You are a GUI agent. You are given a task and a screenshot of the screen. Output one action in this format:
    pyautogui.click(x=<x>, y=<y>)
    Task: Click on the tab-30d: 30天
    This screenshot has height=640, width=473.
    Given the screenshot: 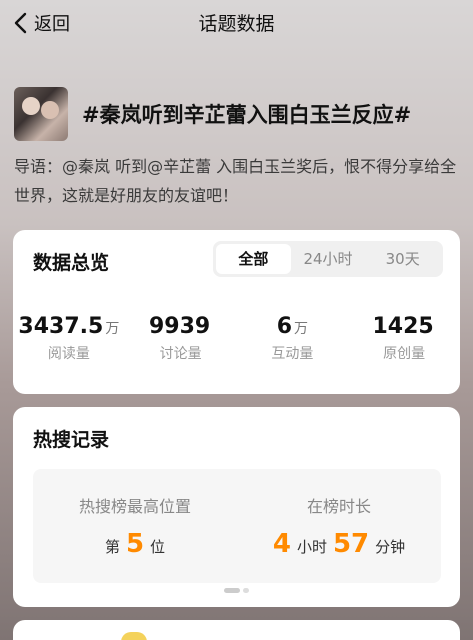 What is the action you would take?
    pyautogui.click(x=402, y=259)
    